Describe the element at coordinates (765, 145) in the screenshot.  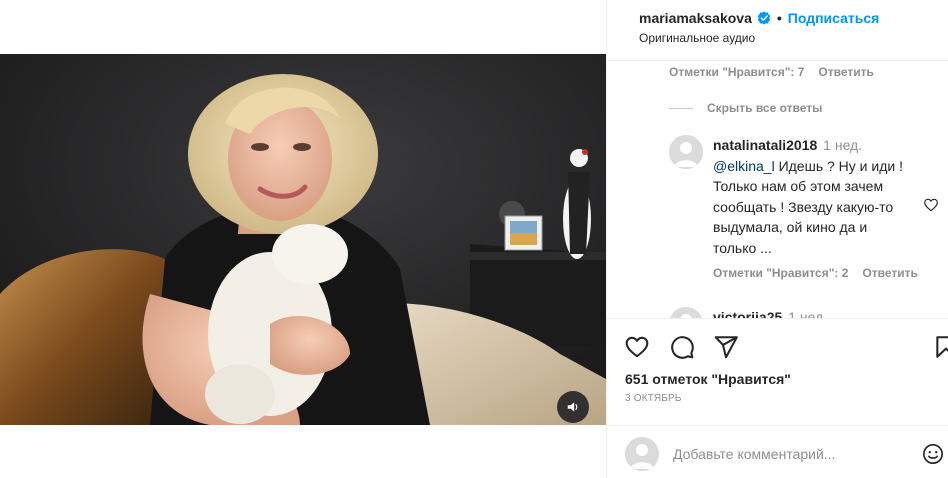
I see `comment-username: natalinatali2018` at that location.